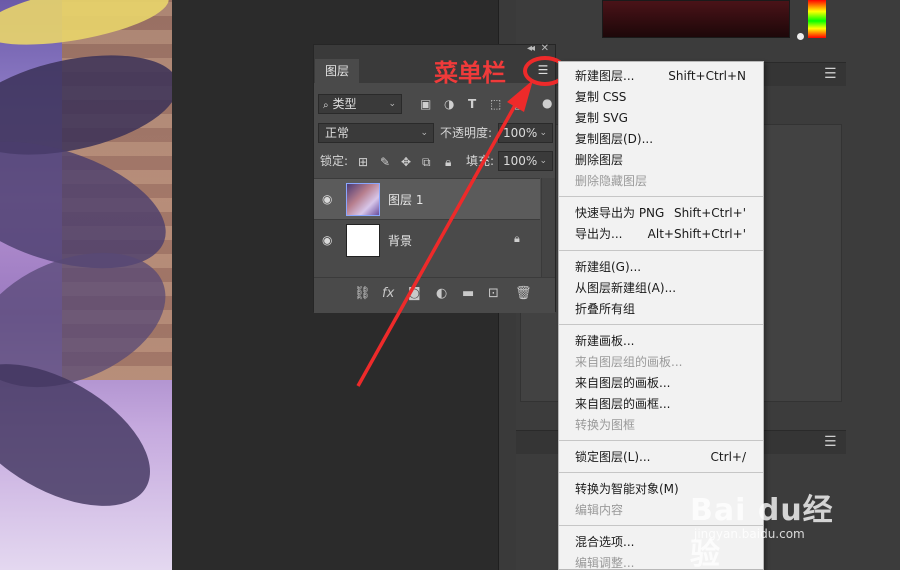 This screenshot has width=900, height=570. What do you see at coordinates (728, 457) in the screenshot?
I see `menu-item-shortcut: Ctrl+/` at bounding box center [728, 457].